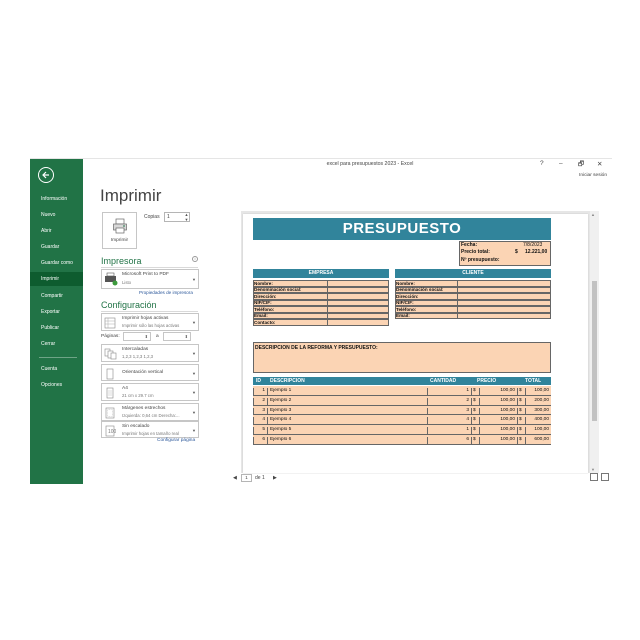 The width and height of the screenshot is (640, 640). What do you see at coordinates (258, 381) in the screenshot?
I see `col-id-header: ID` at bounding box center [258, 381].